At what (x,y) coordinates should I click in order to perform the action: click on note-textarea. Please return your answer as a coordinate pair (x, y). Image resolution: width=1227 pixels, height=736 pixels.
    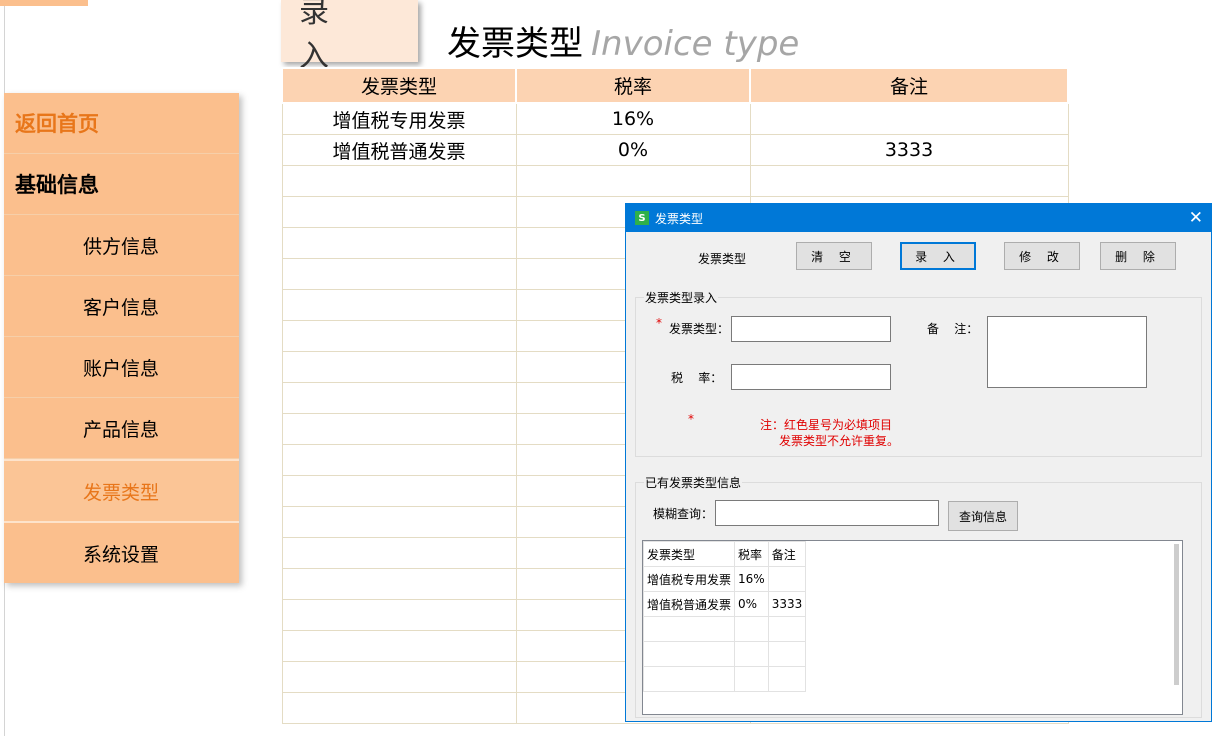
    Looking at the image, I should click on (1067, 352).